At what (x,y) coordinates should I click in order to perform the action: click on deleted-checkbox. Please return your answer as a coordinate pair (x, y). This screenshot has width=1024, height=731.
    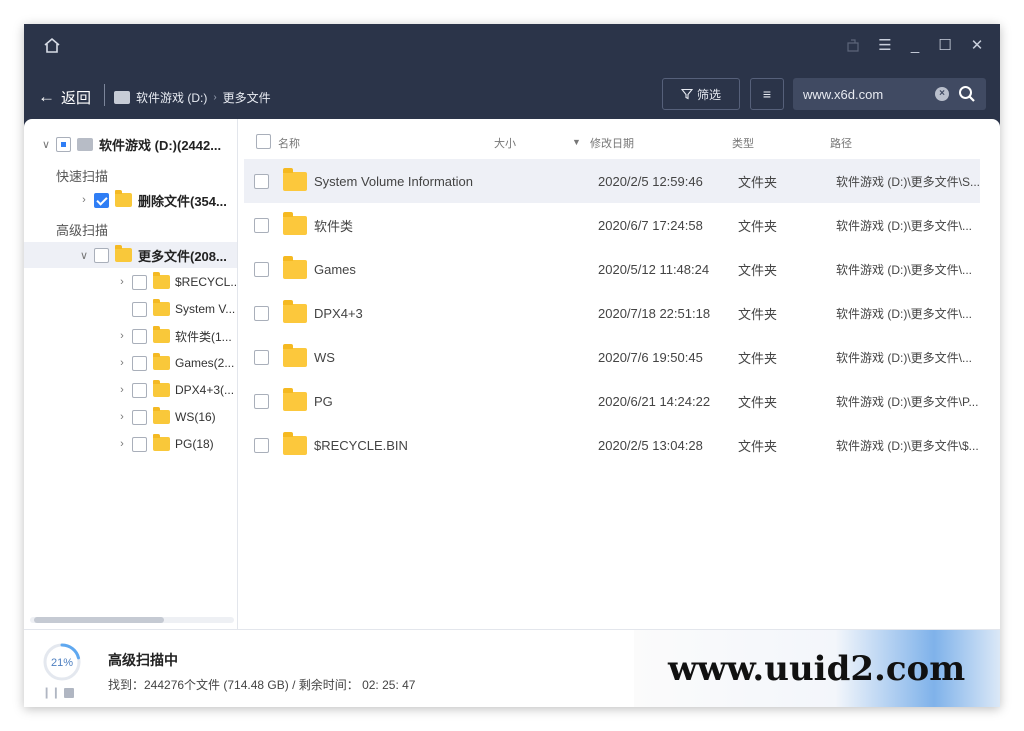
    Looking at the image, I should click on (101, 200).